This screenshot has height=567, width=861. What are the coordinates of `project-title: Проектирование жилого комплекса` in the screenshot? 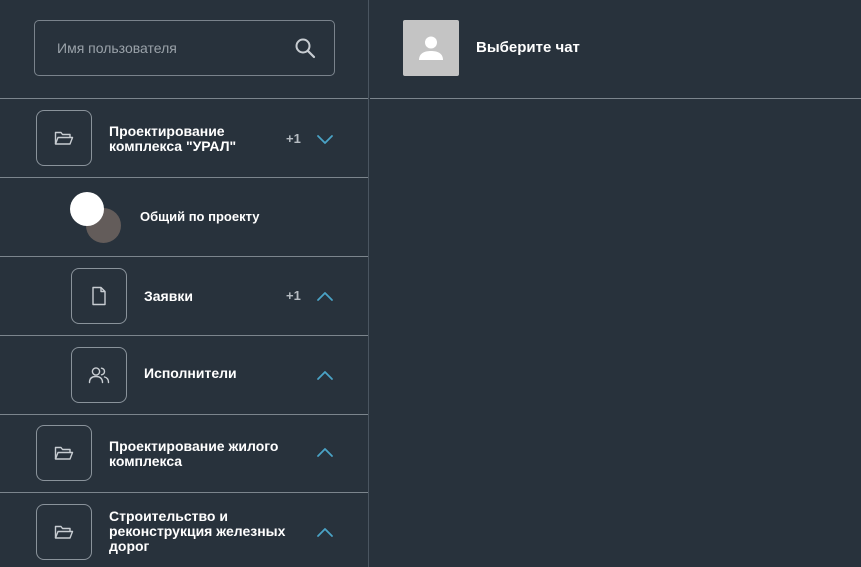 It's located at (194, 453).